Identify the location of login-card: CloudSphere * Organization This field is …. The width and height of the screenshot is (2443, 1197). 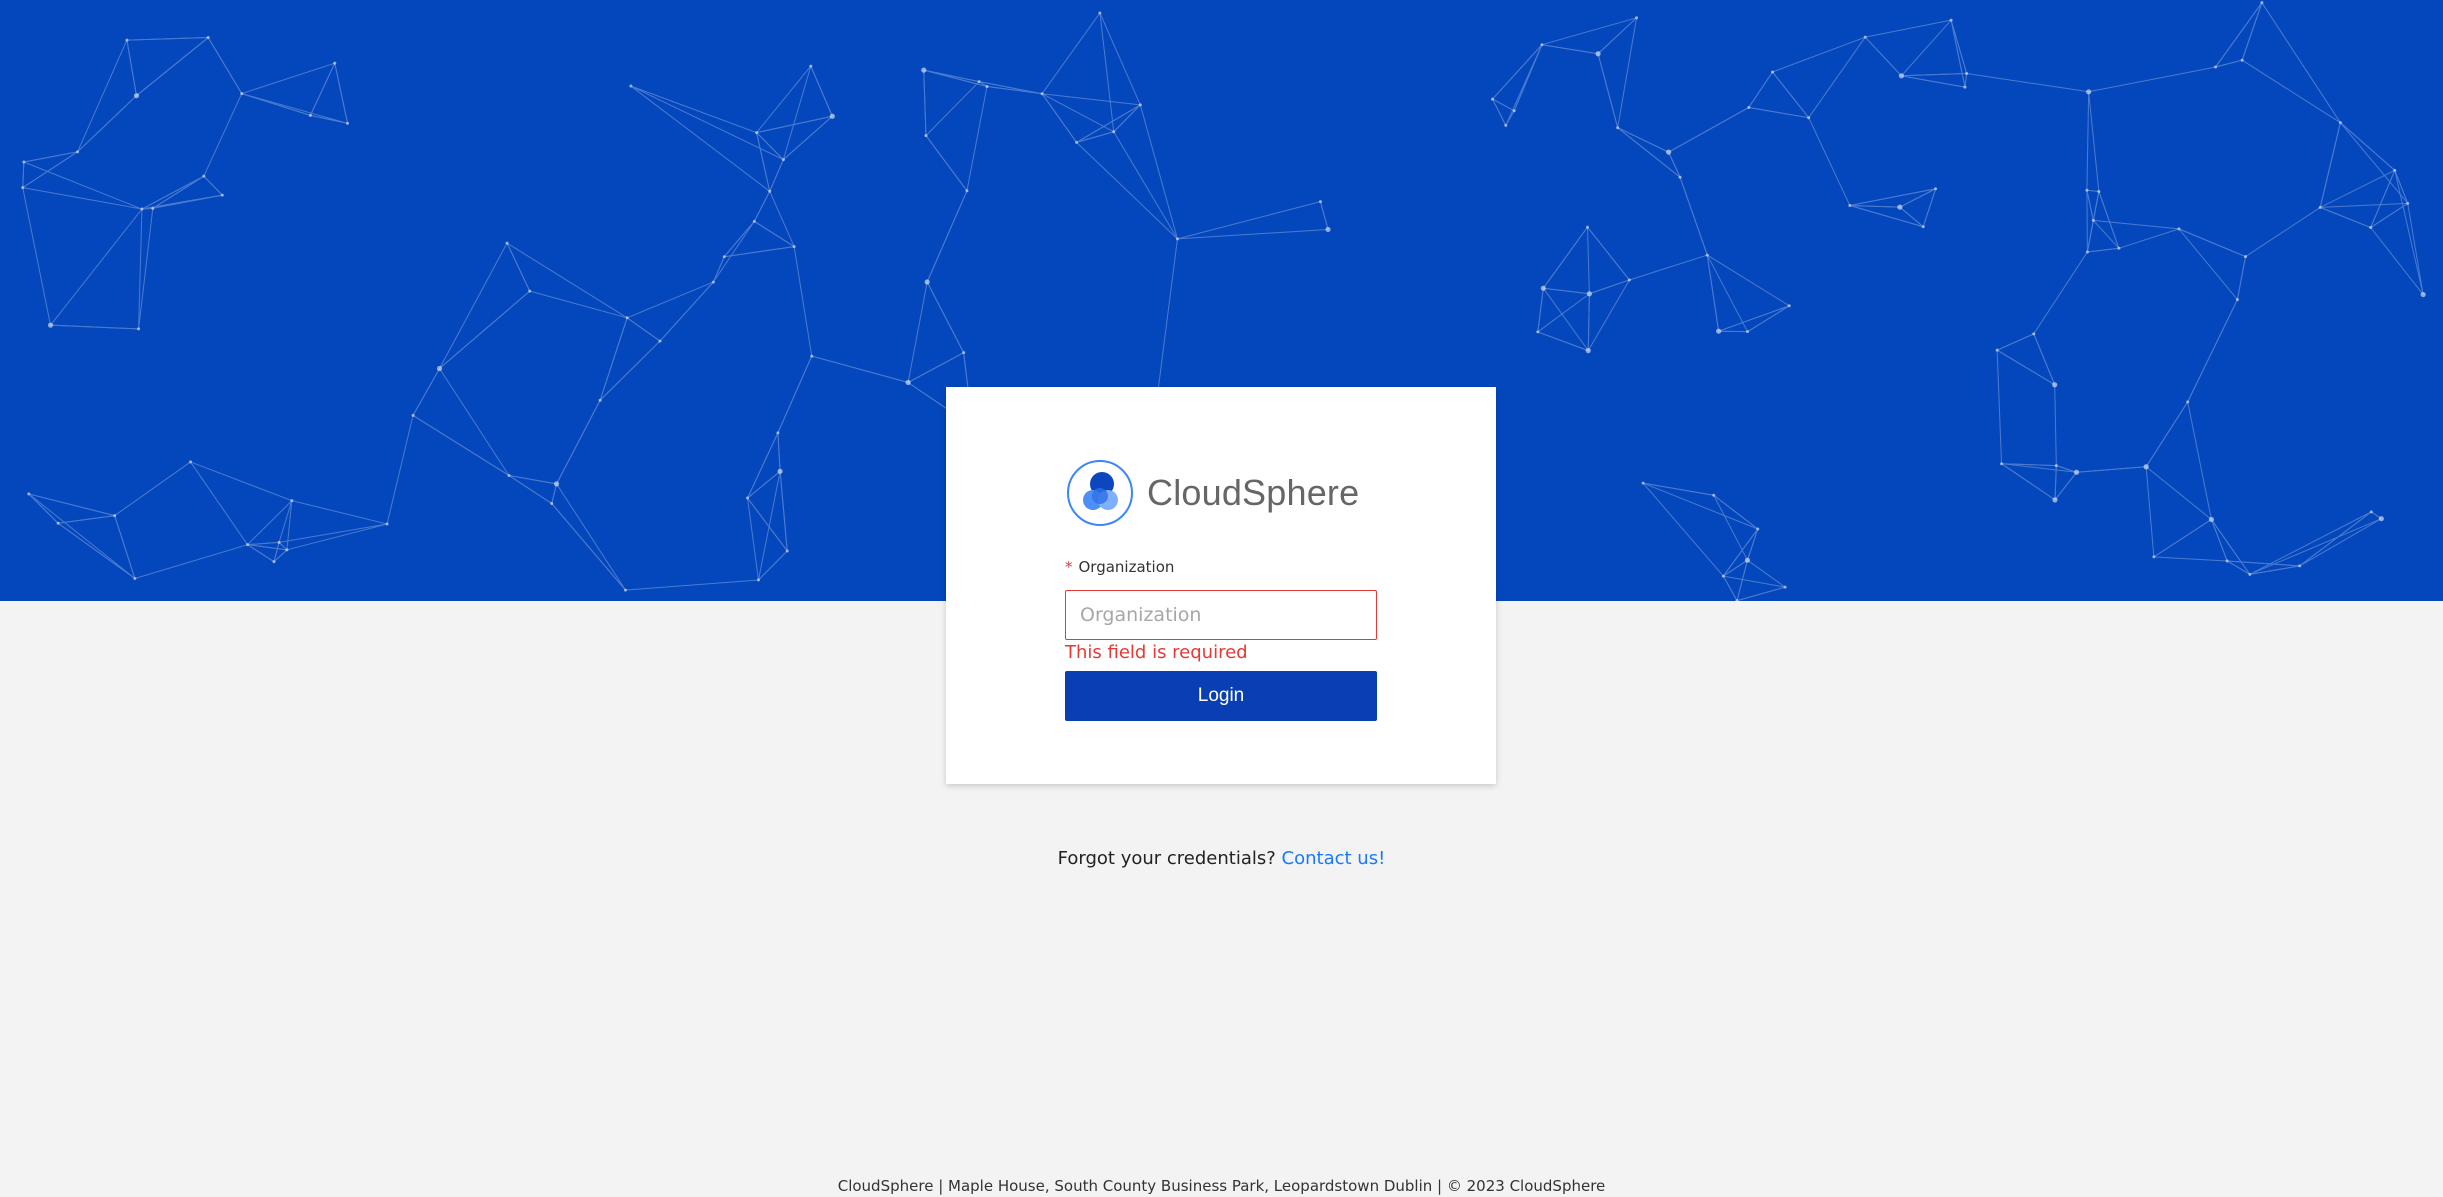
(1221, 585).